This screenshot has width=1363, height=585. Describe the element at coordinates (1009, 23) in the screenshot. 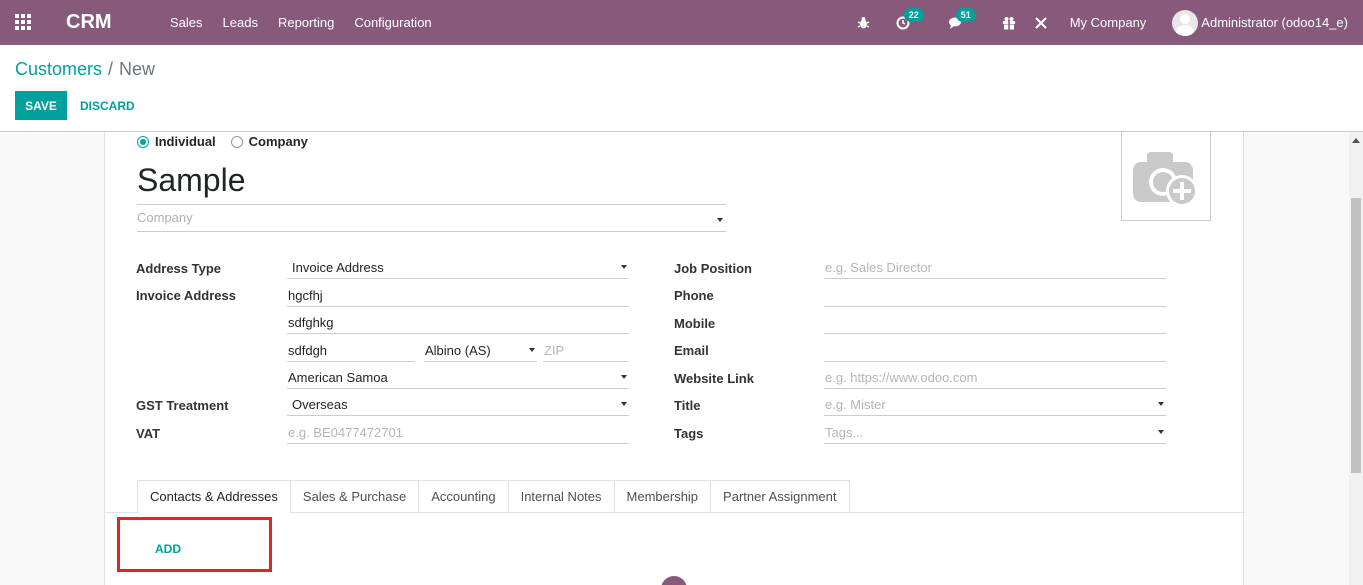

I see `gift-icon` at that location.